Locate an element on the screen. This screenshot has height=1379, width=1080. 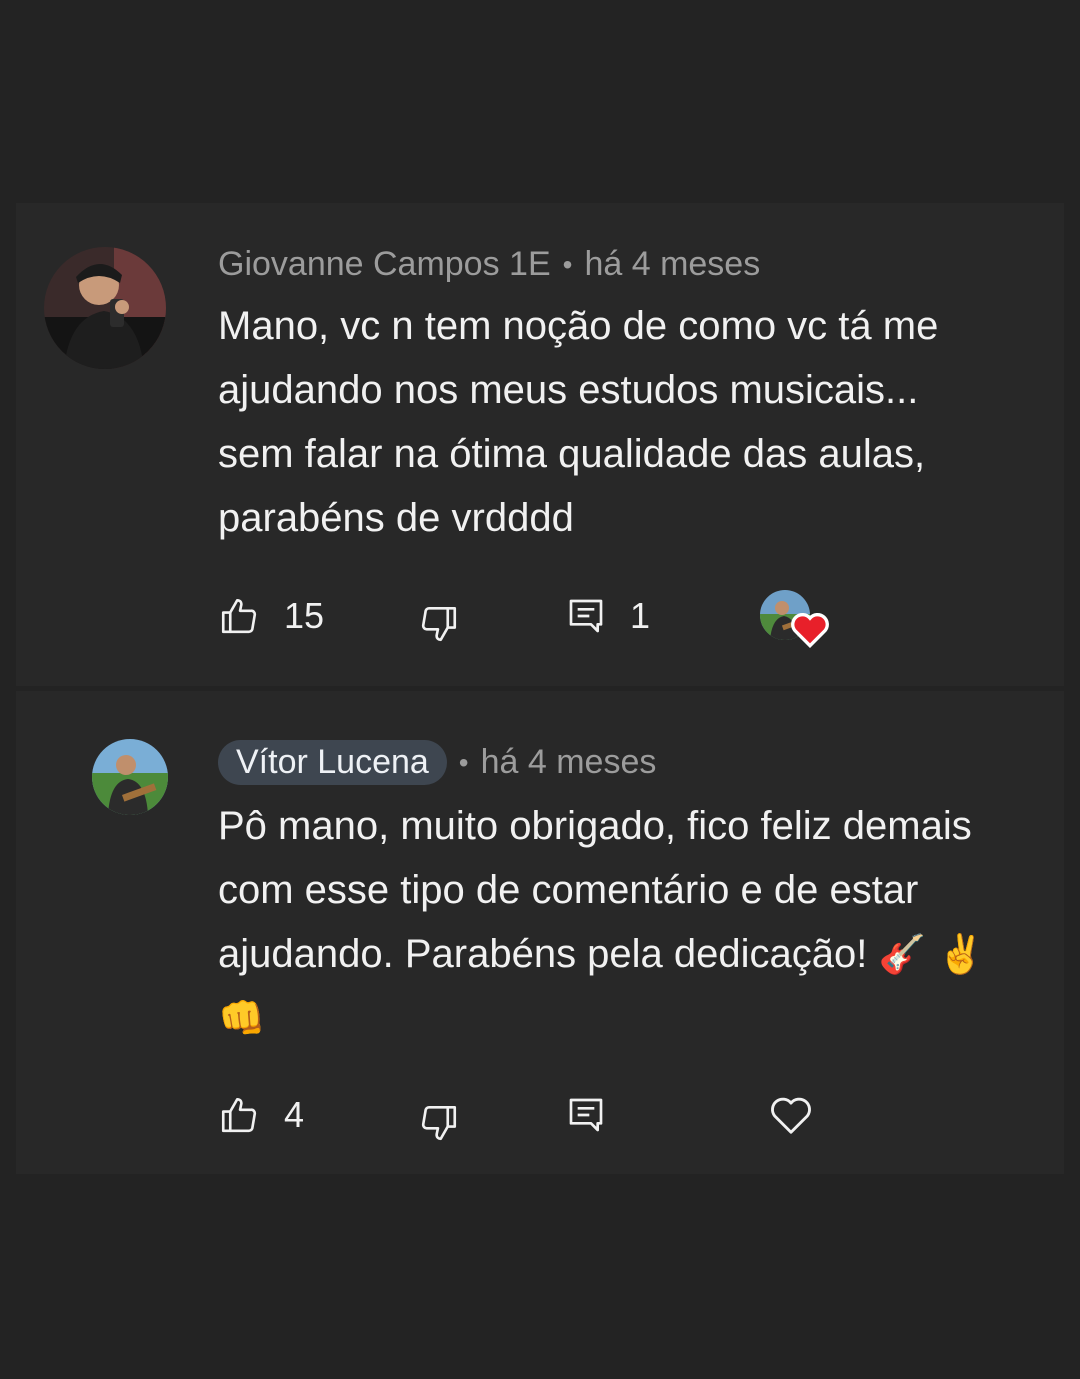
victory-hand-emoji: ✌️ is located at coordinates (960, 954).